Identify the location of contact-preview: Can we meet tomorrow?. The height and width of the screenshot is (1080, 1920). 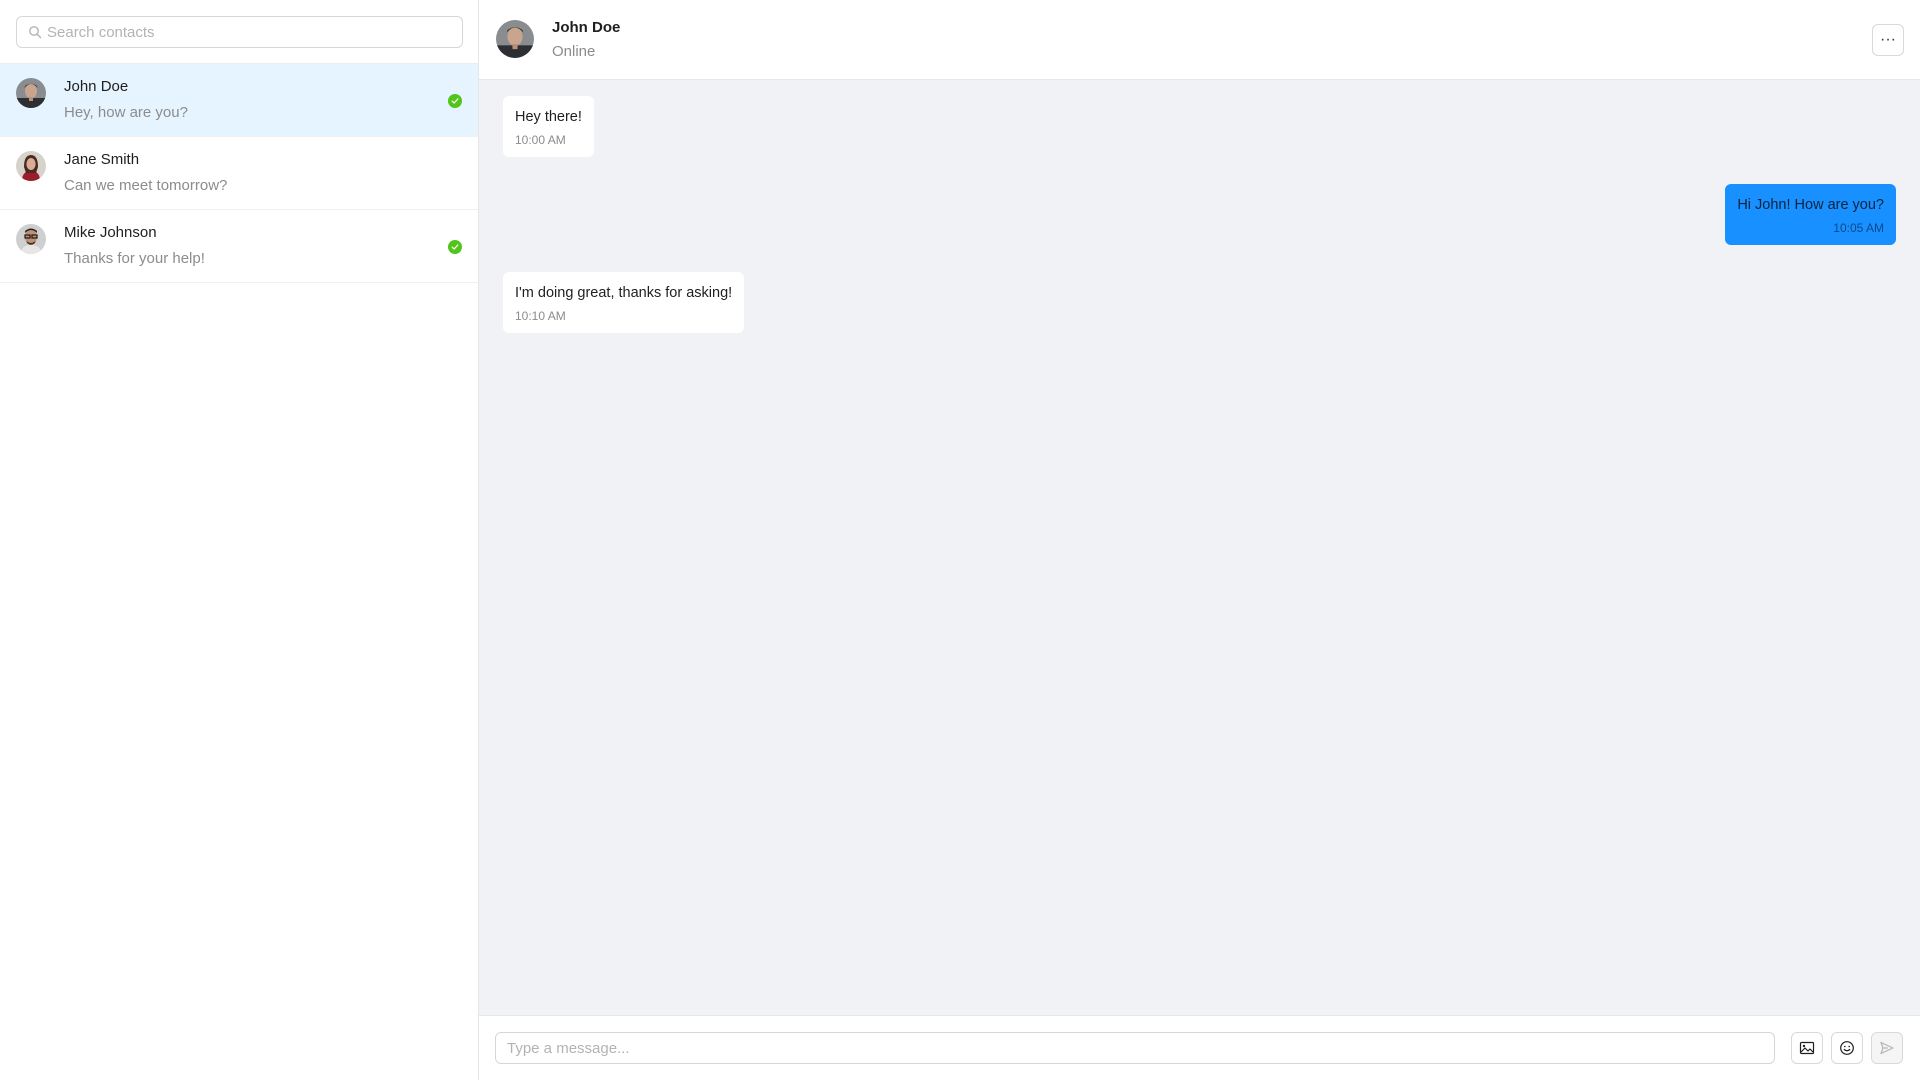
(146, 185).